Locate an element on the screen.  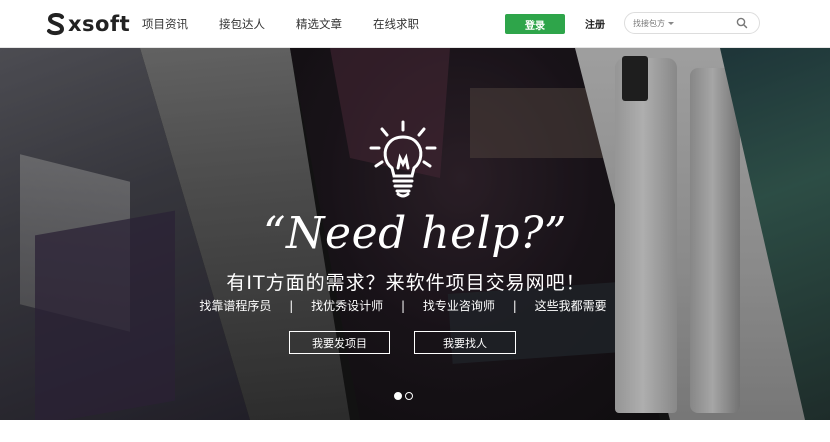
nav-item-project-news: 项目资讯 is located at coordinates (165, 24).